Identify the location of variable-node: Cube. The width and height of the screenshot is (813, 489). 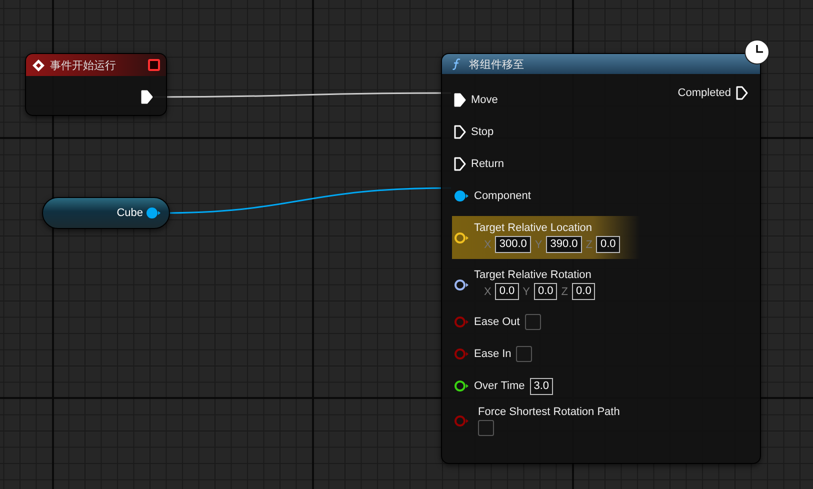
(106, 213).